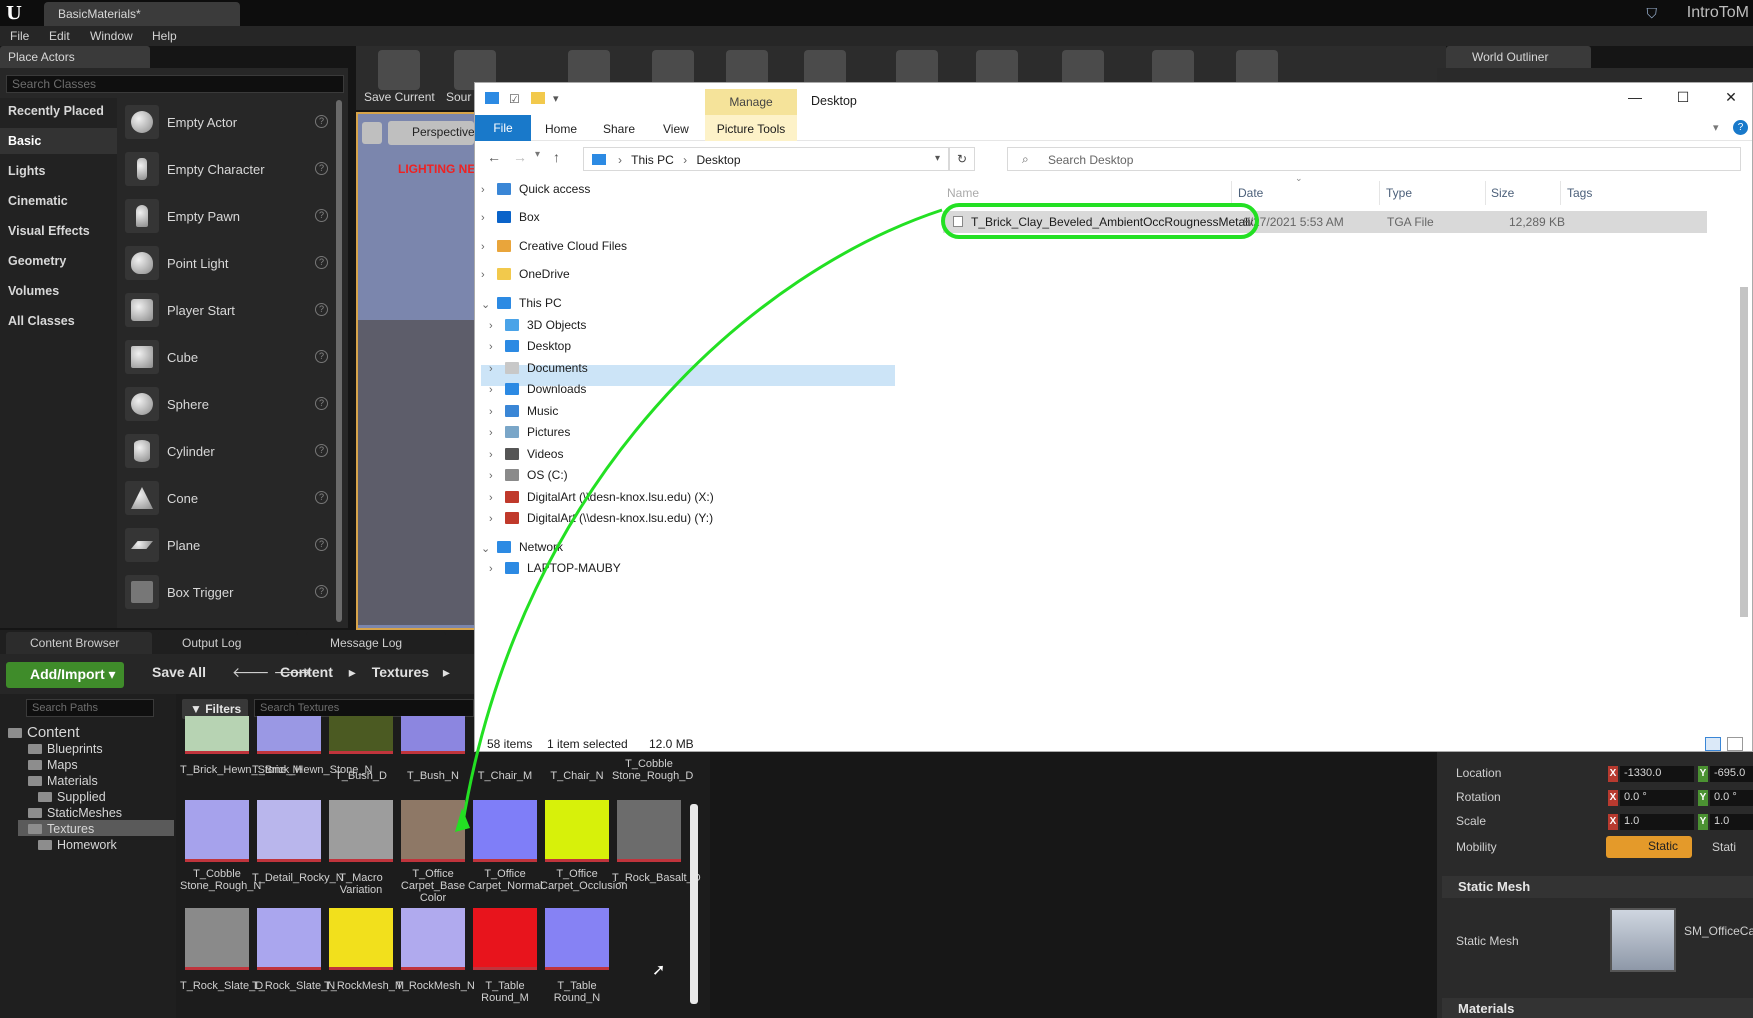 This screenshot has width=1753, height=1018. Describe the element at coordinates (72, 797) in the screenshot. I see `tree-item-supplied: Supplied` at that location.